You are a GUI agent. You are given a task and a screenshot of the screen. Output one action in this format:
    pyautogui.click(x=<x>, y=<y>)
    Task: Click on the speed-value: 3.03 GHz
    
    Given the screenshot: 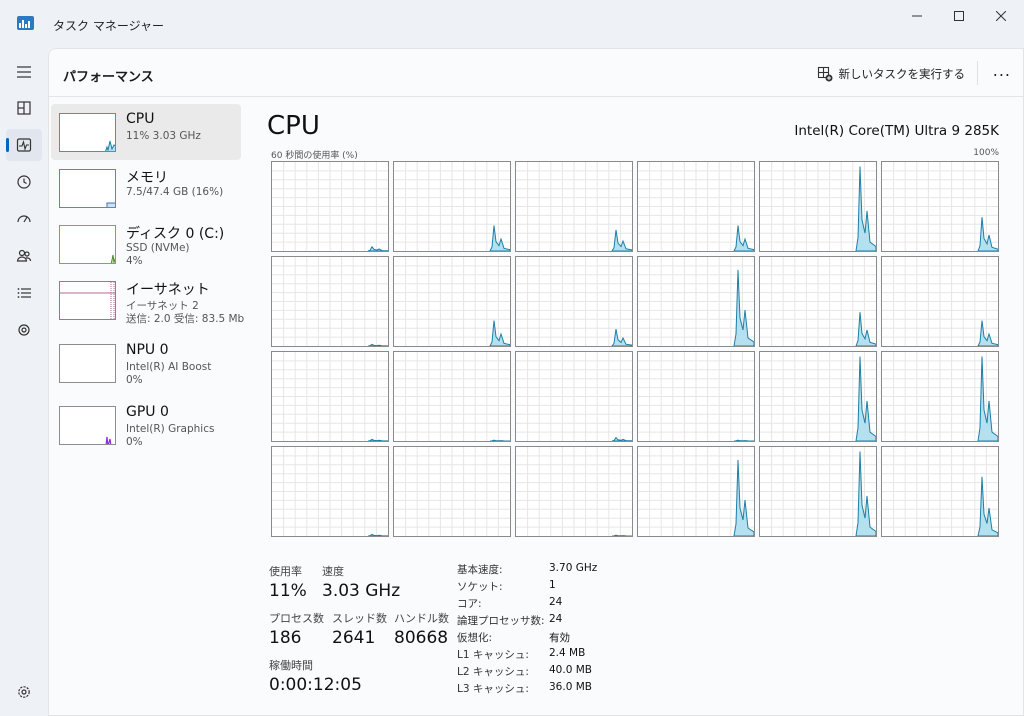 What is the action you would take?
    pyautogui.click(x=361, y=591)
    